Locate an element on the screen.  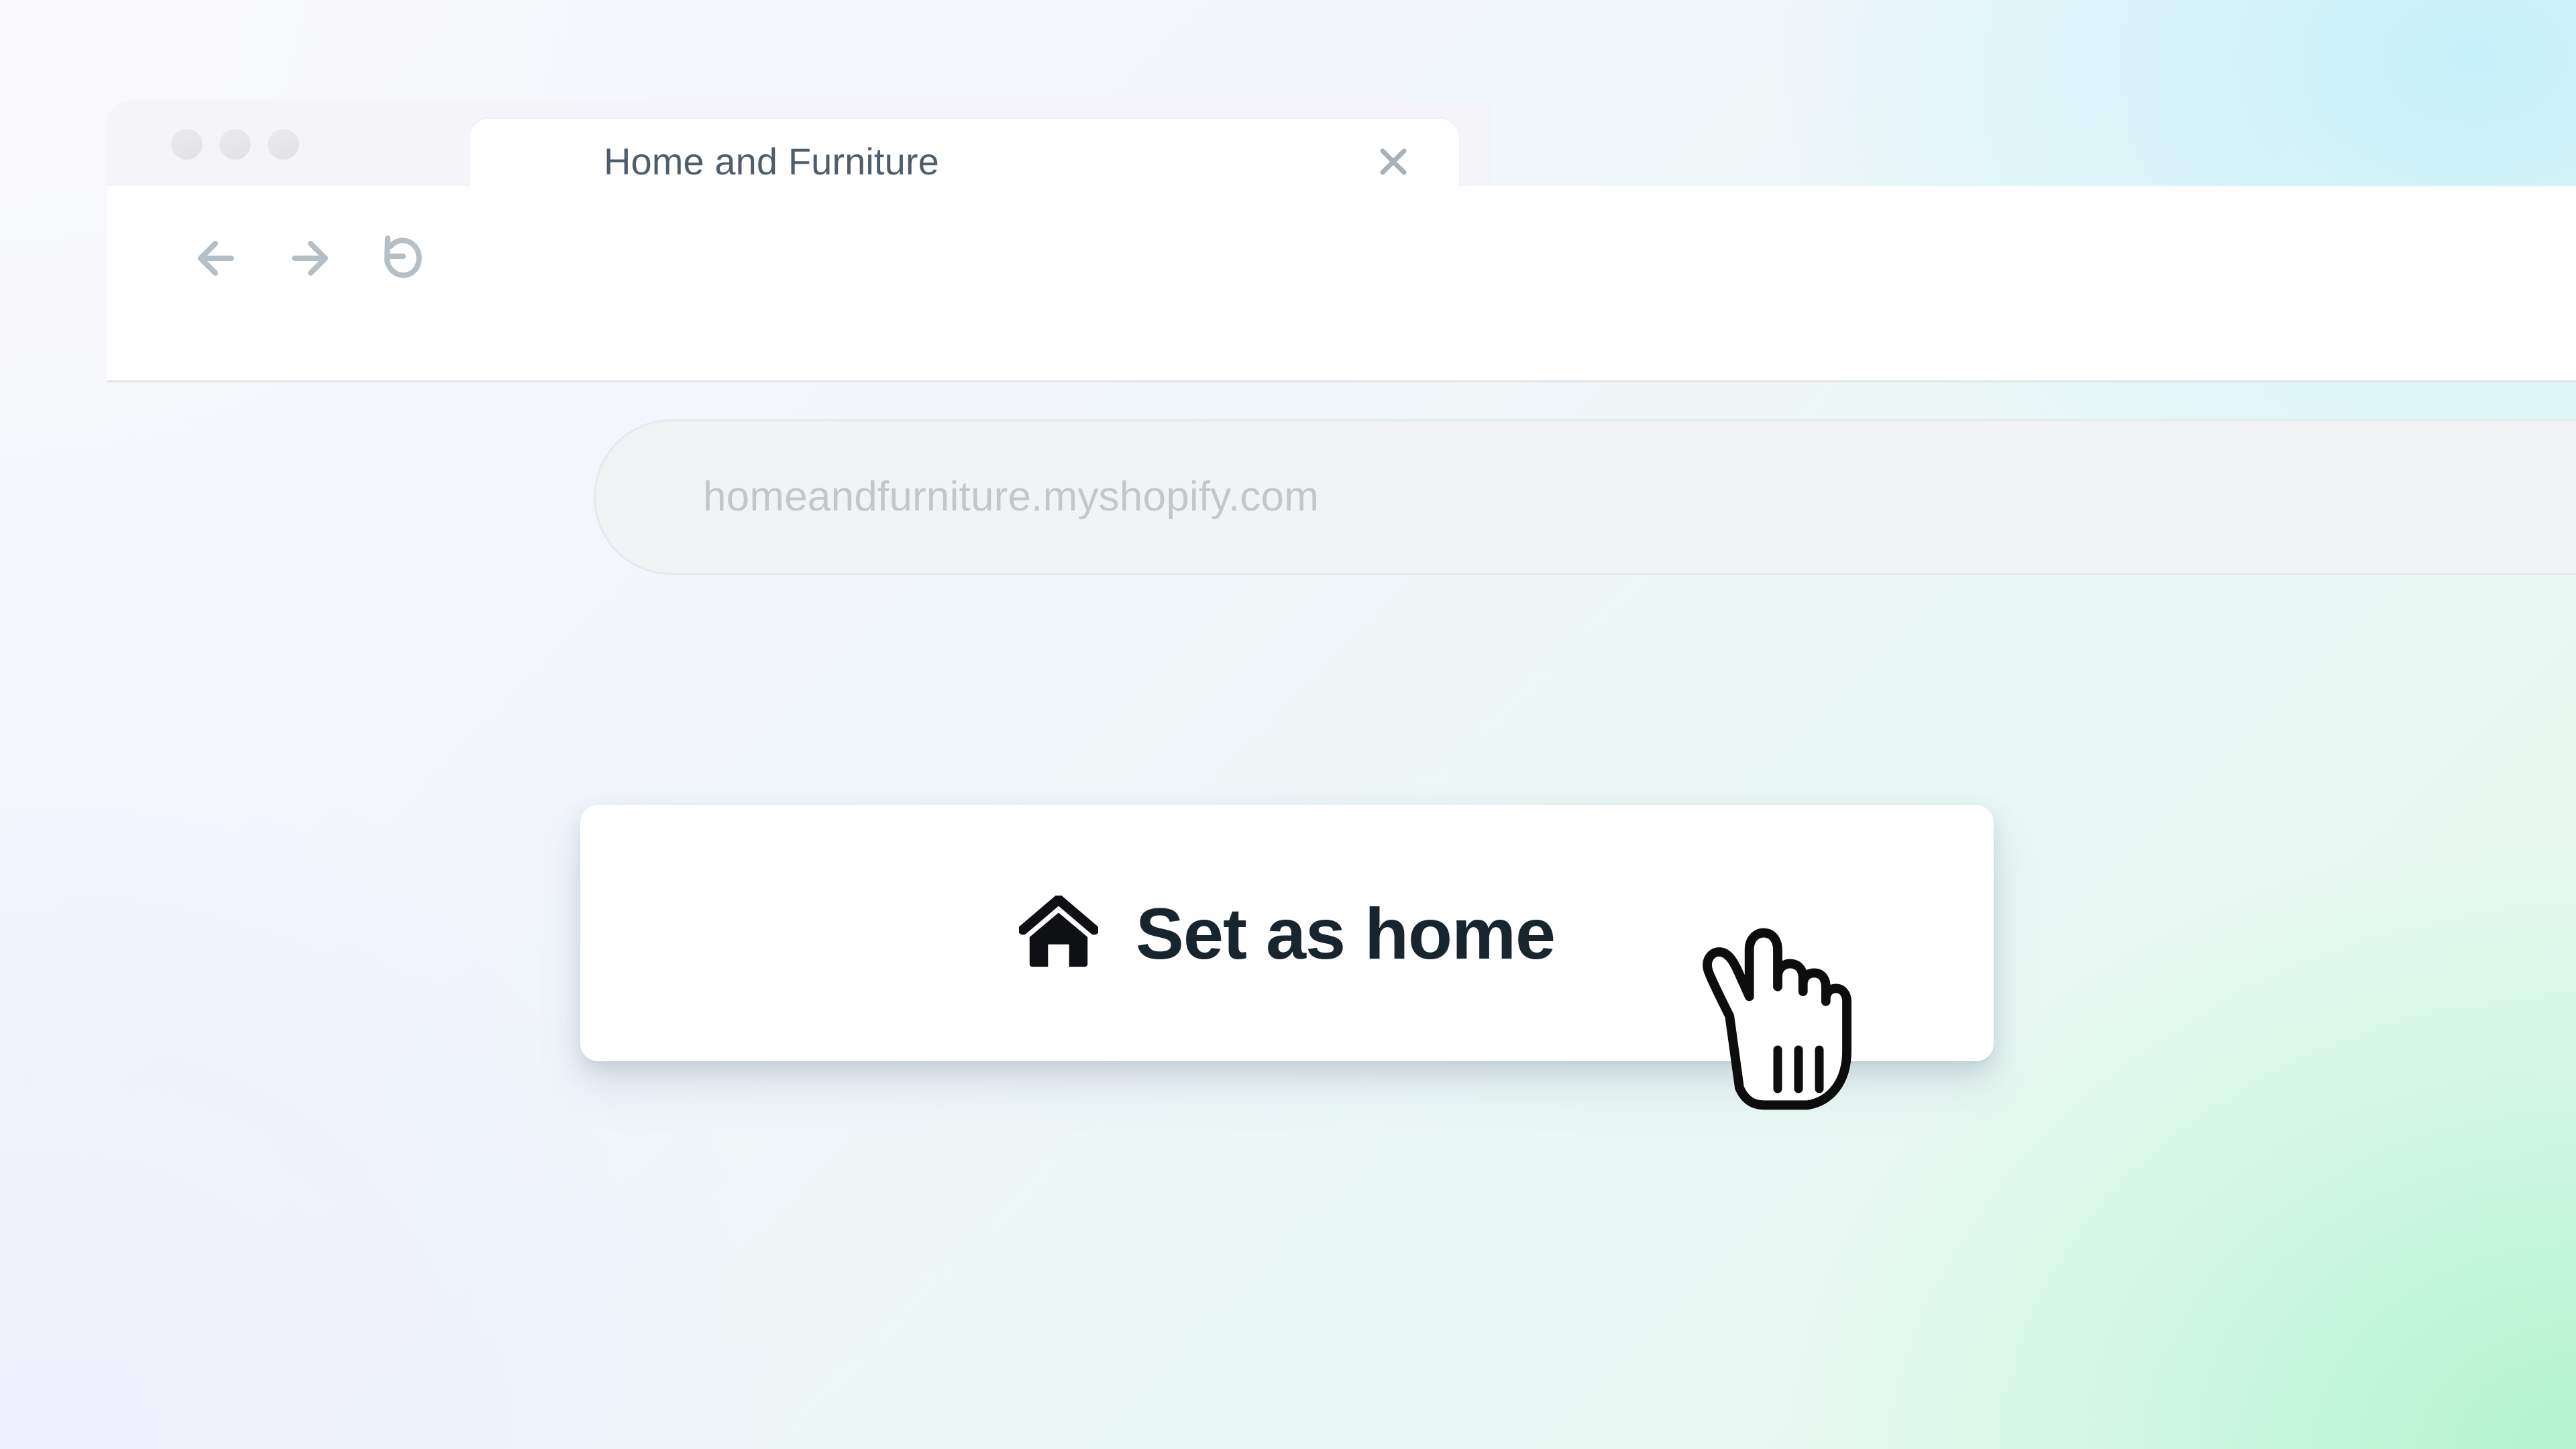
reload-counterclockwise-icon is located at coordinates (401, 258).